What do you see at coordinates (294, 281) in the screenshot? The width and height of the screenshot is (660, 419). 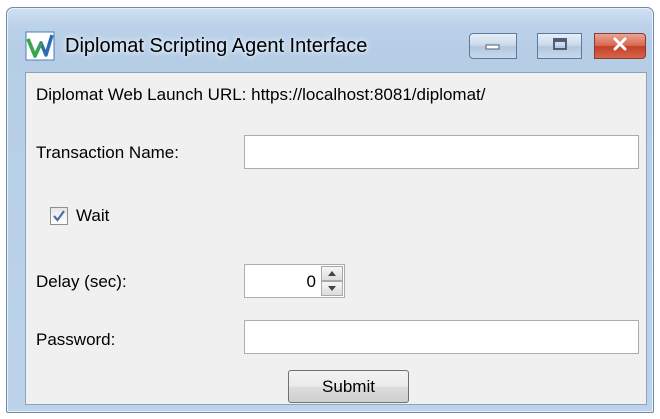 I see `delay-spinner: 0` at bounding box center [294, 281].